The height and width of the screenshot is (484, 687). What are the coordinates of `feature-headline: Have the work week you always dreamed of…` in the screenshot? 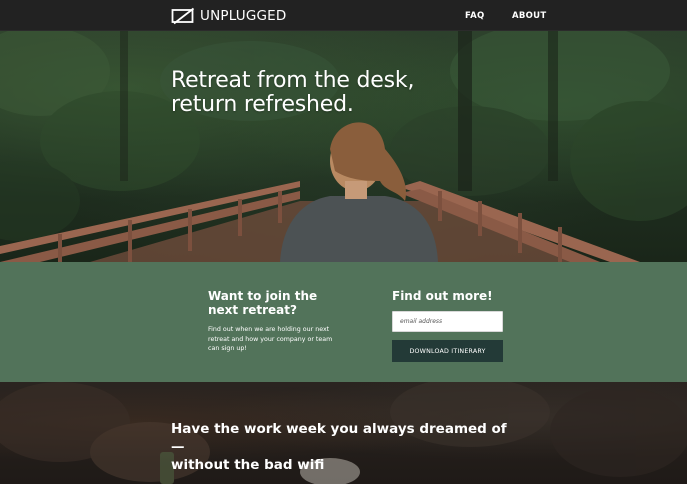 It's located at (341, 447).